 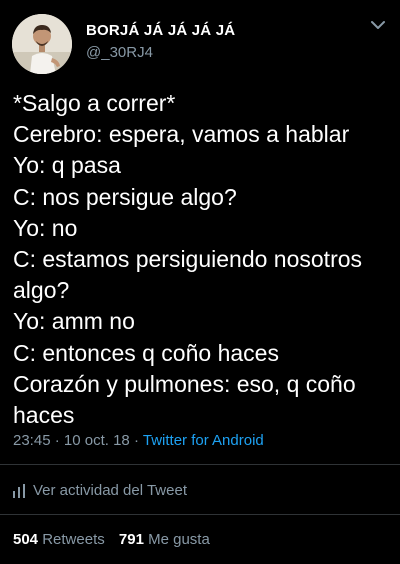 I want to click on likes-count: 791, so click(x=131, y=539).